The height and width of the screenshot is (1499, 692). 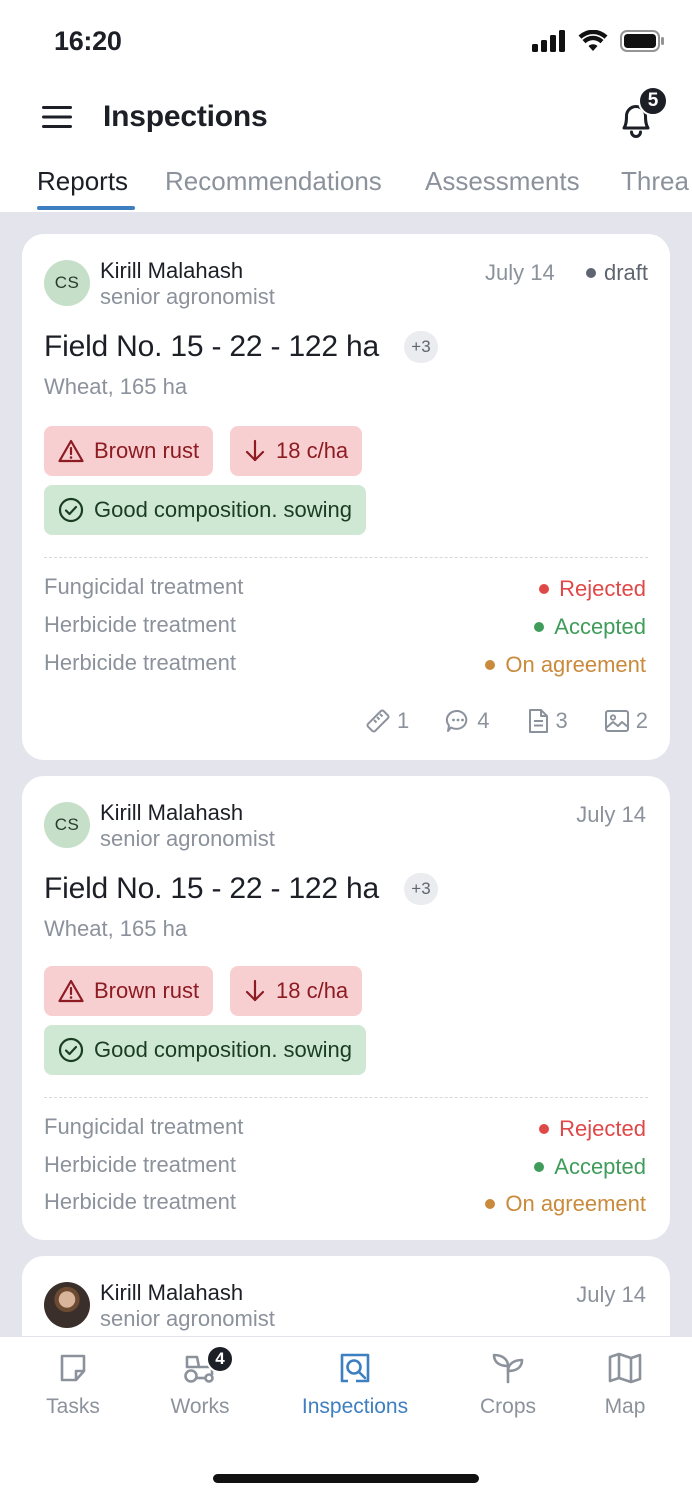 What do you see at coordinates (346, 557) in the screenshot?
I see `divider` at bounding box center [346, 557].